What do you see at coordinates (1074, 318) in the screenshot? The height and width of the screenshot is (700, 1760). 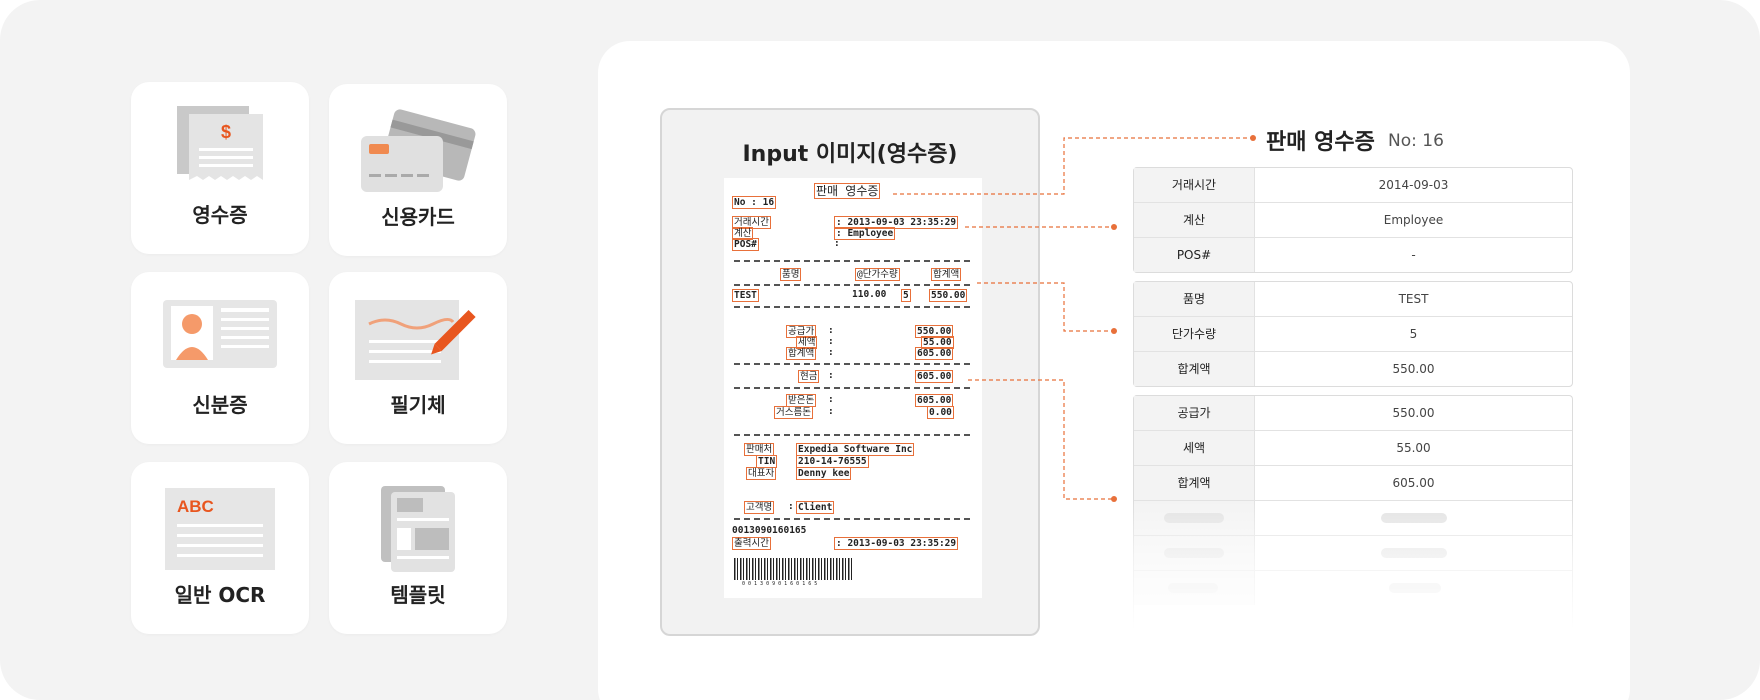 I see `connector-lines` at bounding box center [1074, 318].